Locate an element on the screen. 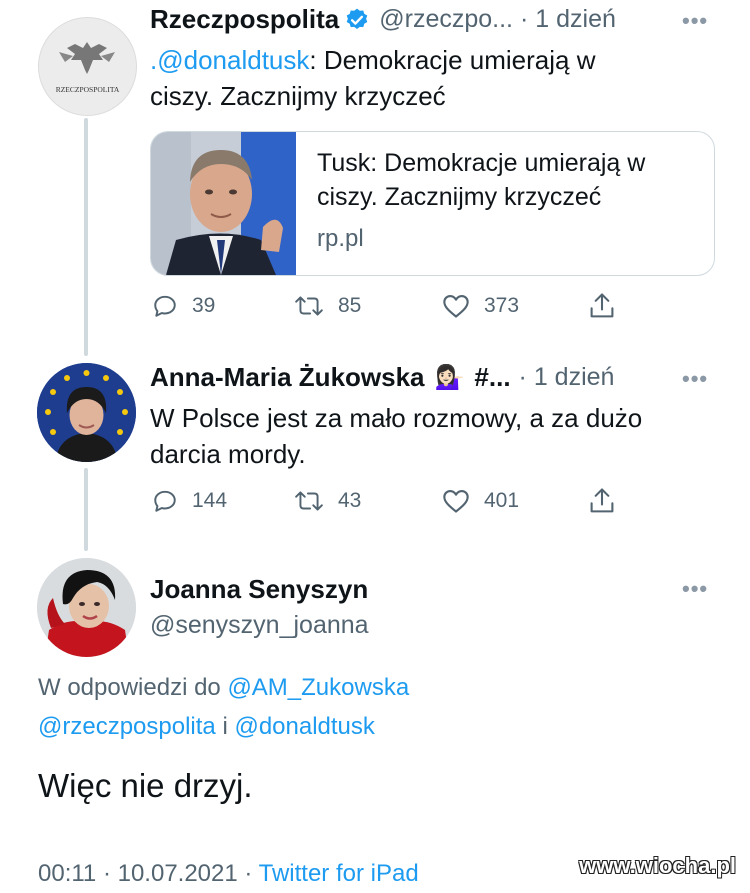 The height and width of the screenshot is (893, 750). retweet-button: 43 is located at coordinates (327, 501).